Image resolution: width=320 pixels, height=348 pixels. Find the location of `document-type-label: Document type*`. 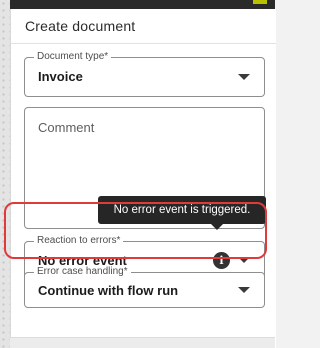

document-type-label: Document type* is located at coordinates (73, 57).